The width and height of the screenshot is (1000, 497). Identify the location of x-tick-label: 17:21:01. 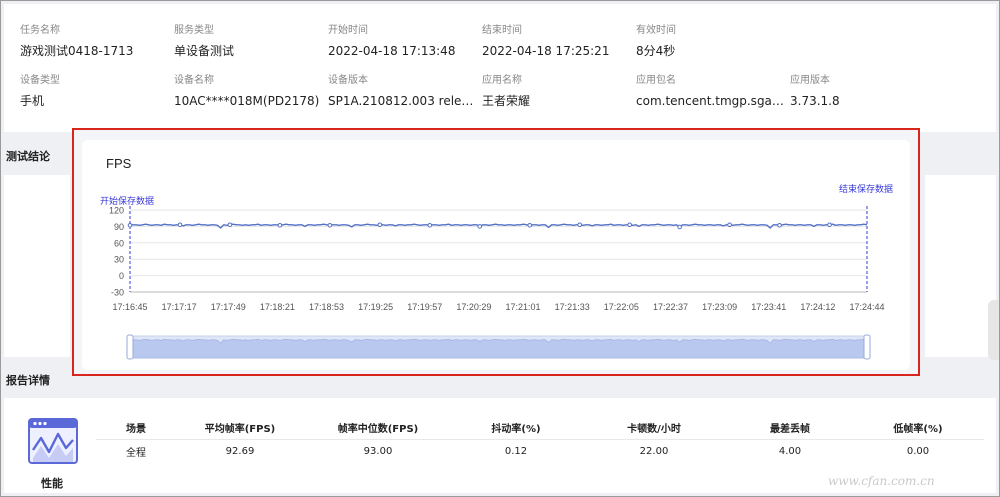
(523, 307).